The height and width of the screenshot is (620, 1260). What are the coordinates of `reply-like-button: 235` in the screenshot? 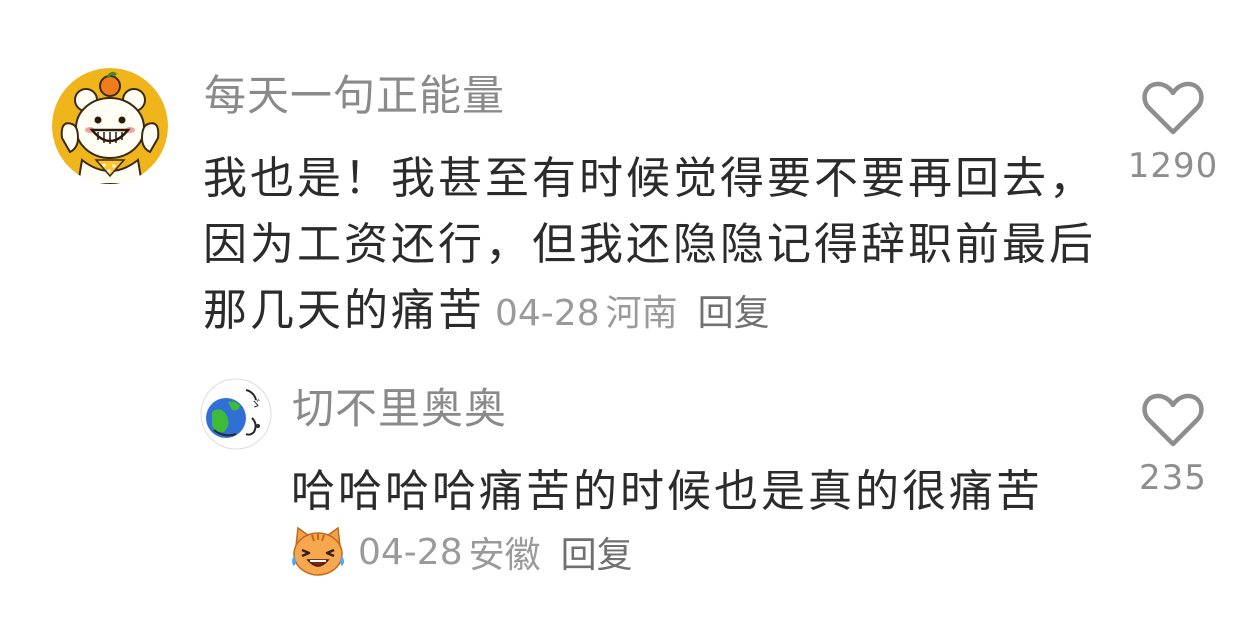 It's located at (1173, 445).